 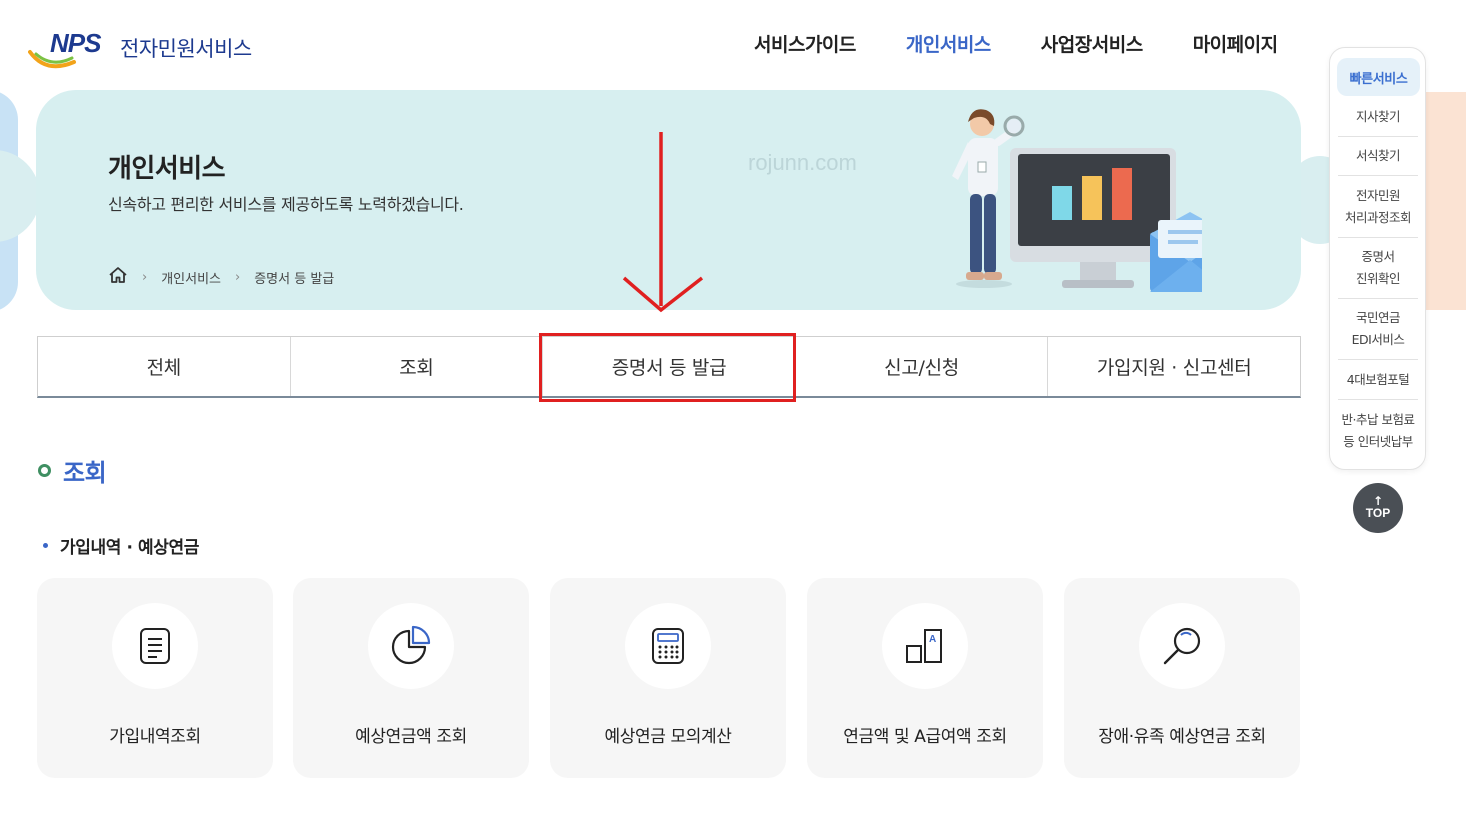 What do you see at coordinates (1378, 117) in the screenshot?
I see `quick-item-branch-finder: 지사찾기` at bounding box center [1378, 117].